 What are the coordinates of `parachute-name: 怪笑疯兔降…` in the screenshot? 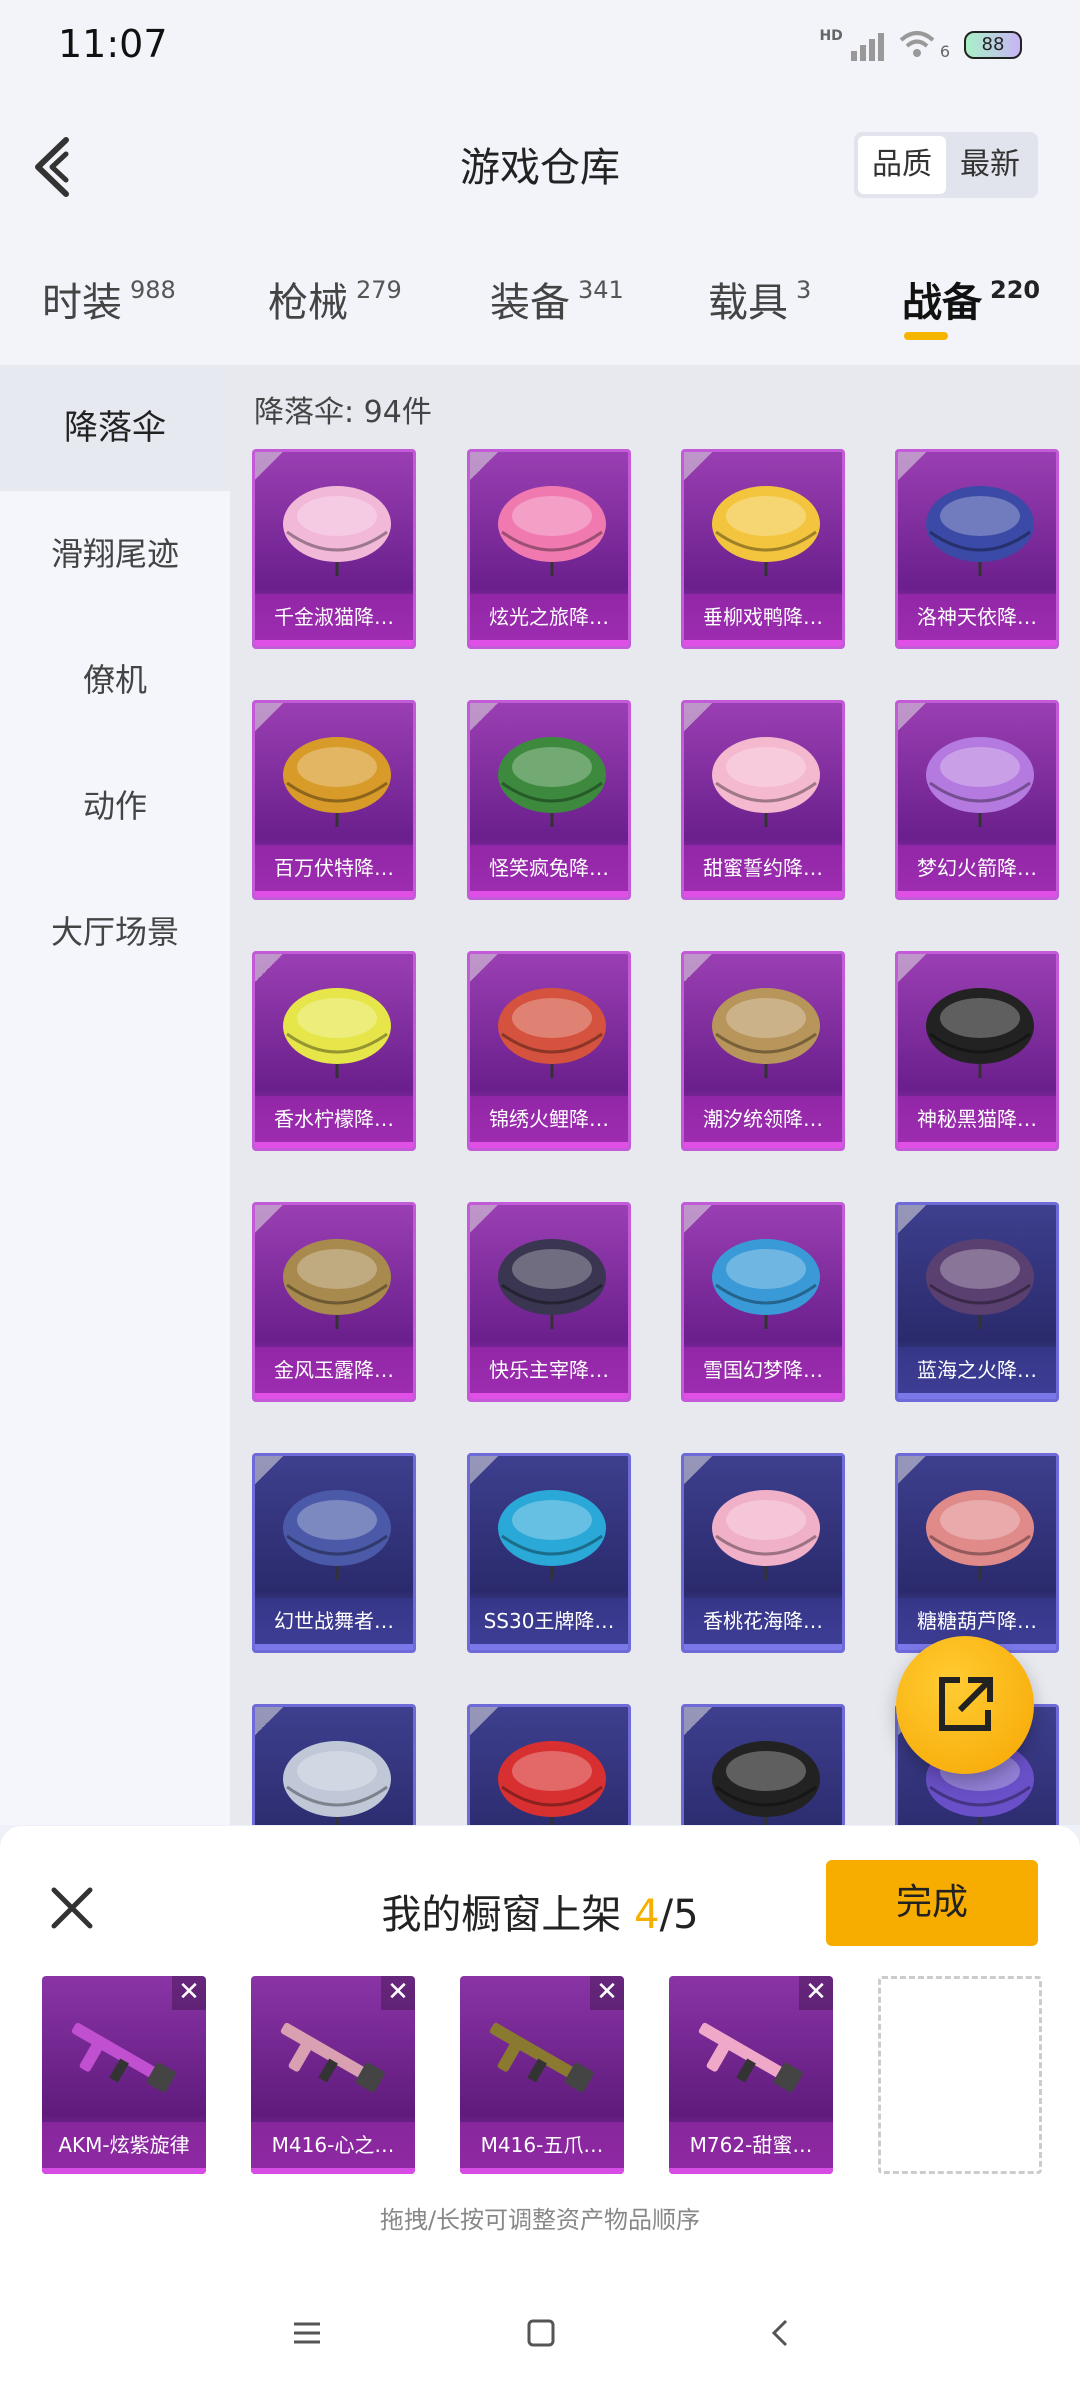 It's located at (549, 871).